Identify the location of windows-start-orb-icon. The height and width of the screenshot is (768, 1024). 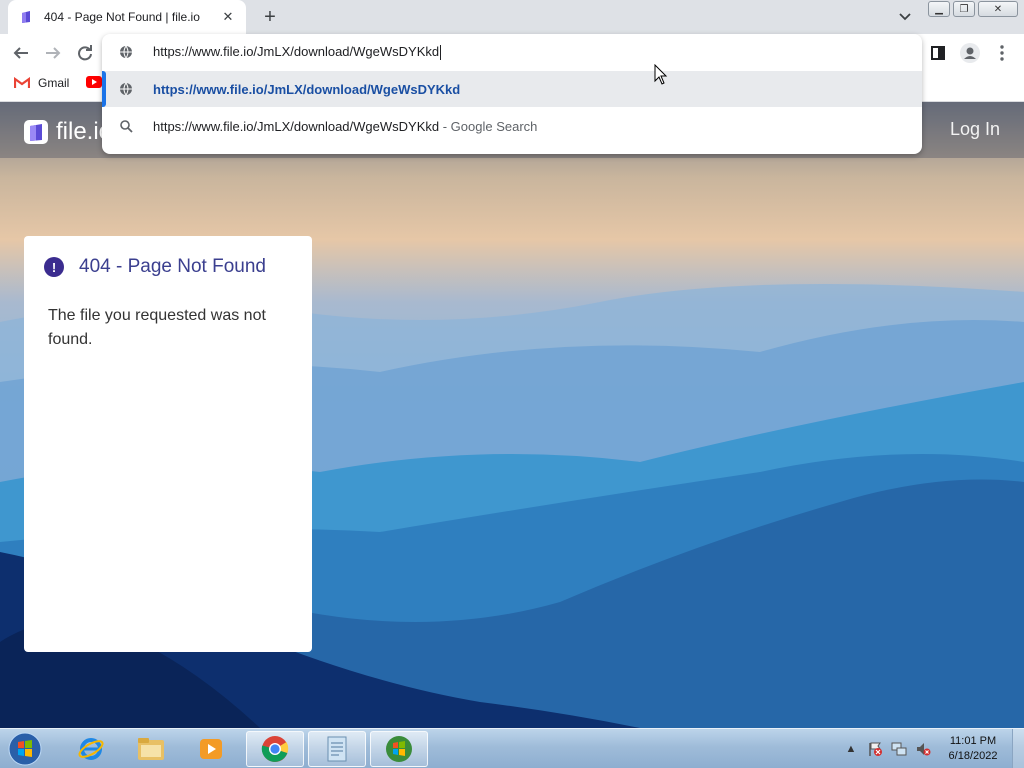
(25, 749).